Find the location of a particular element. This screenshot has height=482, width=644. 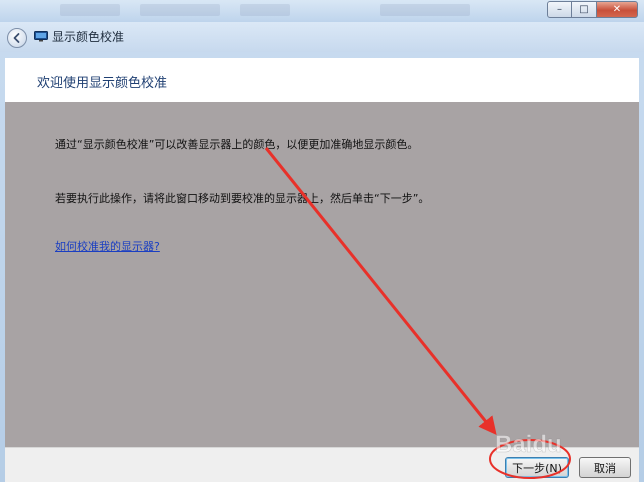

back-arrow-icon is located at coordinates (16, 38).